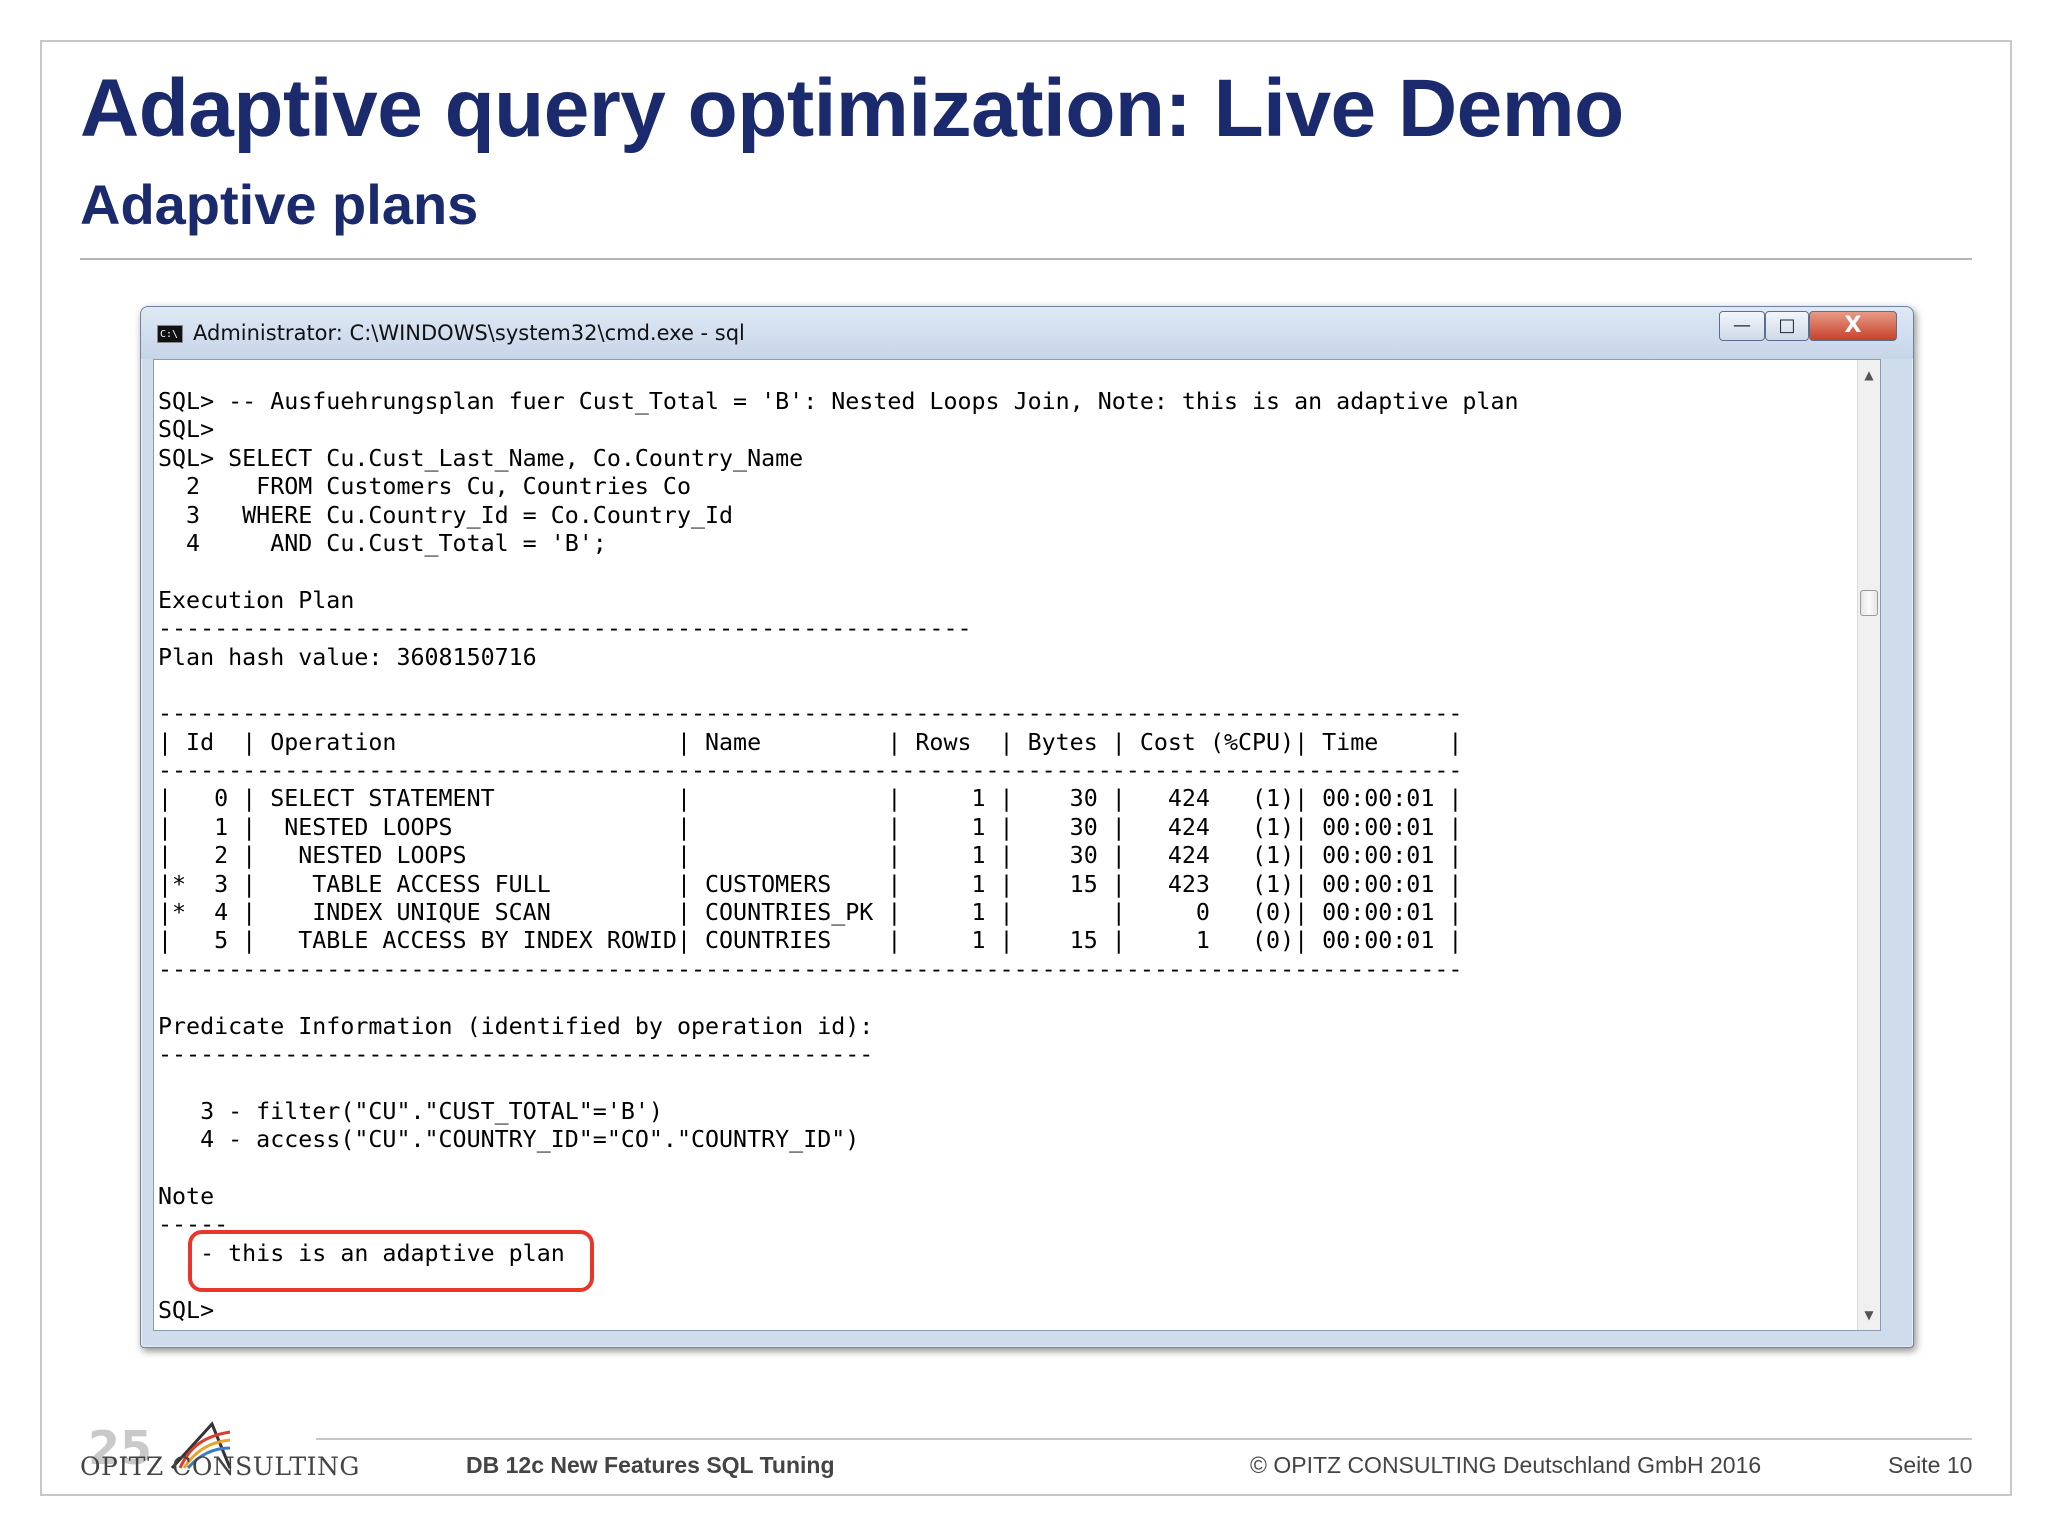 This screenshot has height=1536, width=2048. I want to click on vertical-scrollbar: ▲ ▼, so click(1868, 845).